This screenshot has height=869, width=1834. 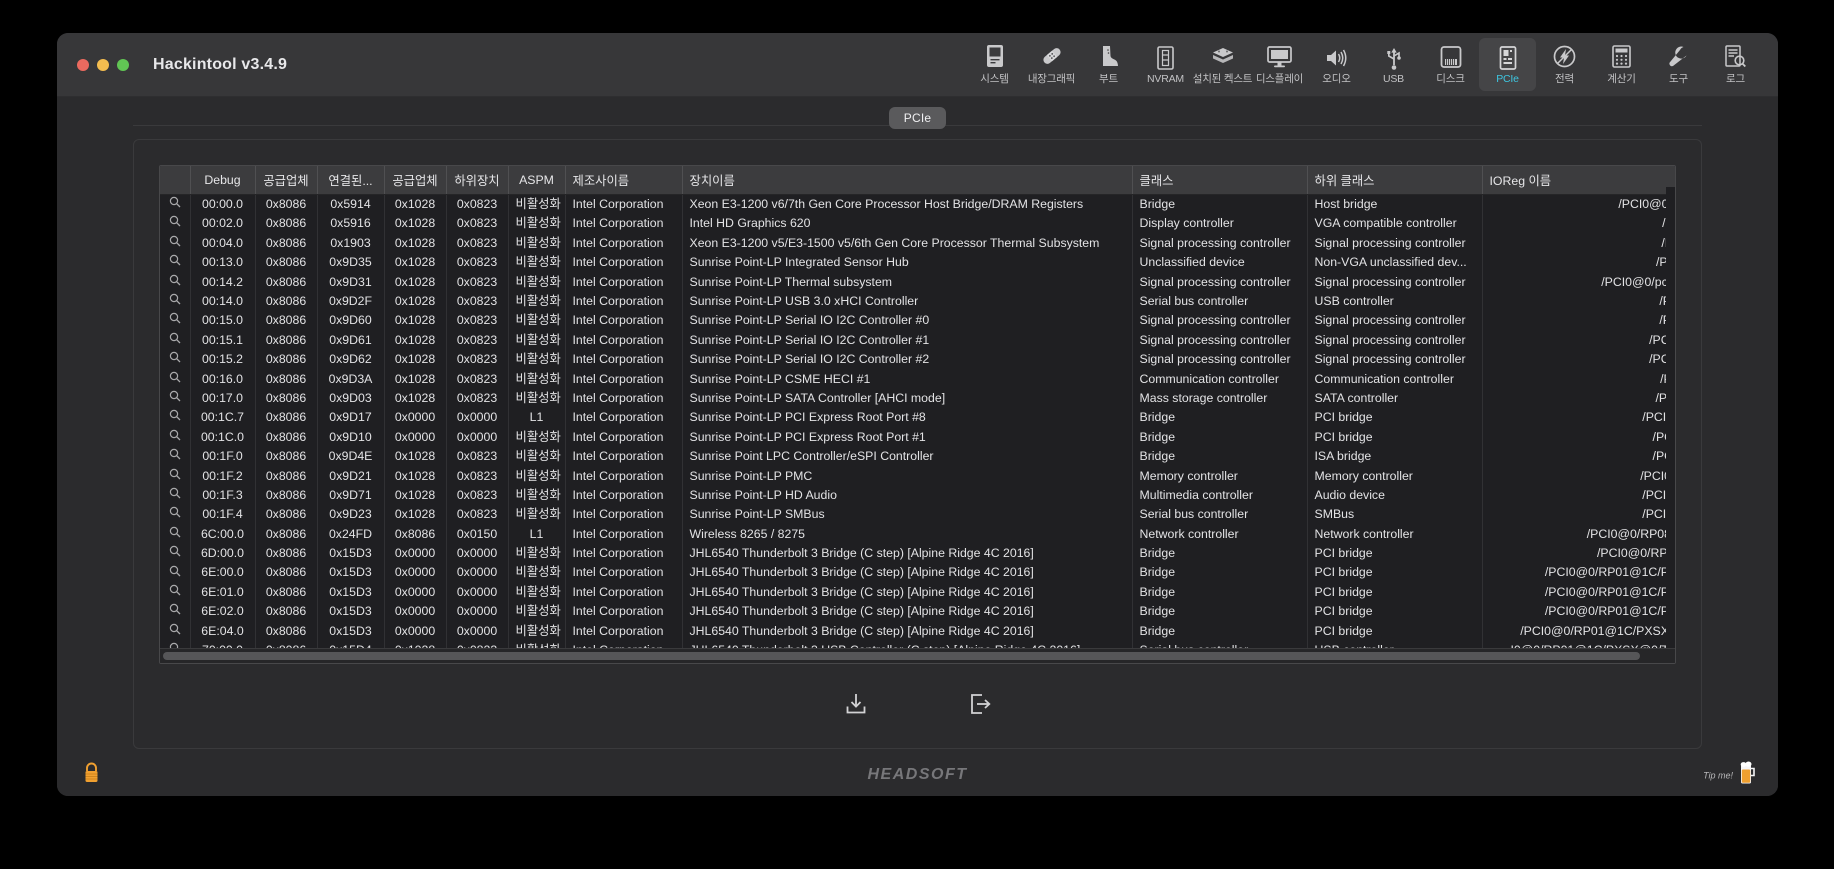 I want to click on zoom-window-button, so click(x=123, y=64).